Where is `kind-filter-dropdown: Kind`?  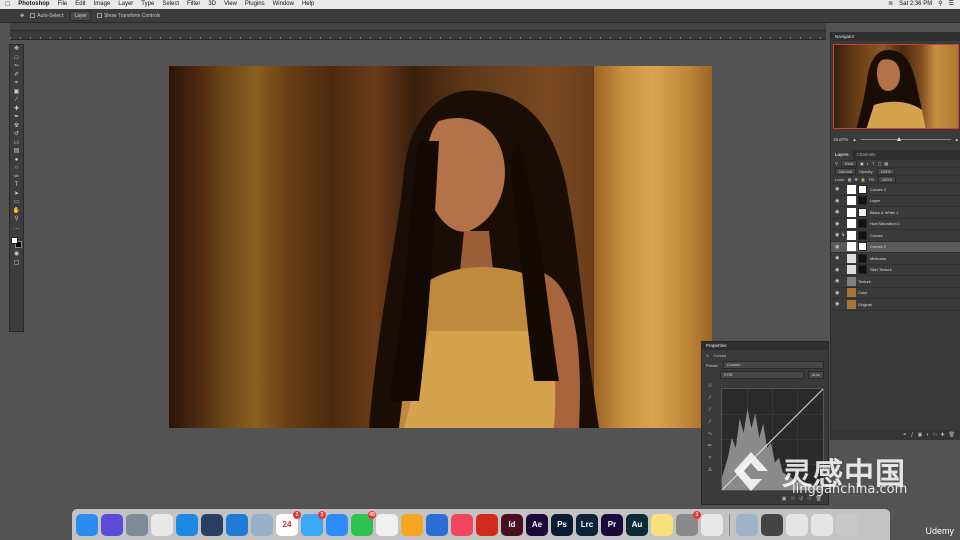 kind-filter-dropdown: Kind is located at coordinates (848, 163).